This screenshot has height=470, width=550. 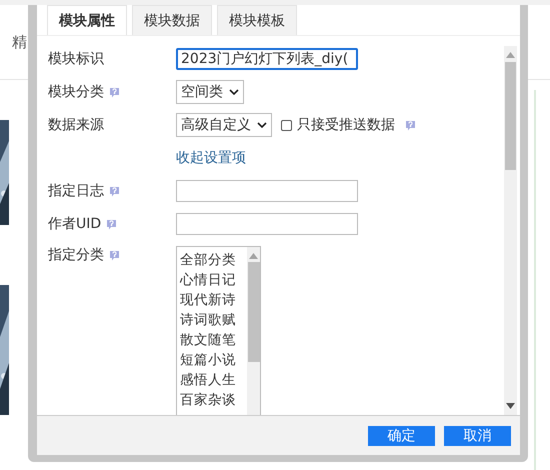 What do you see at coordinates (213, 260) in the screenshot?
I see `list-option: 全部分类` at bounding box center [213, 260].